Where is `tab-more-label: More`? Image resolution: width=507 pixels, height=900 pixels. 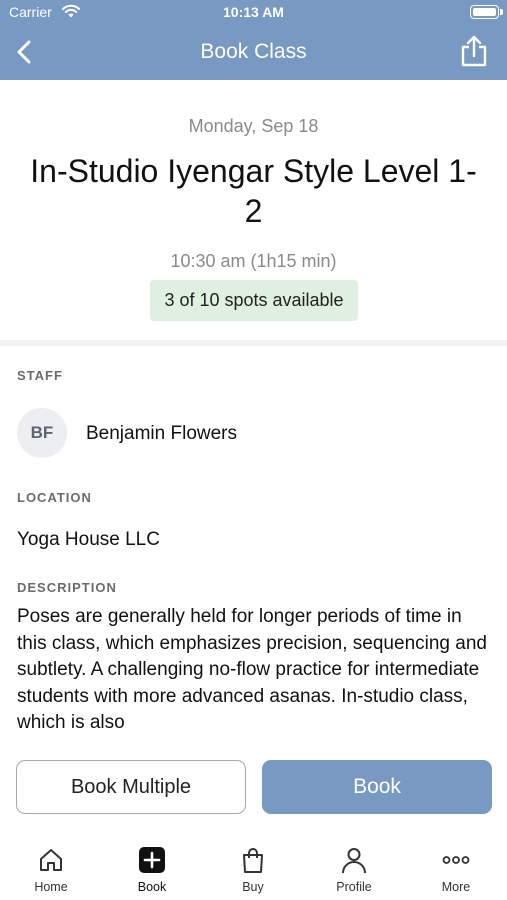 tab-more-label: More is located at coordinates (456, 887).